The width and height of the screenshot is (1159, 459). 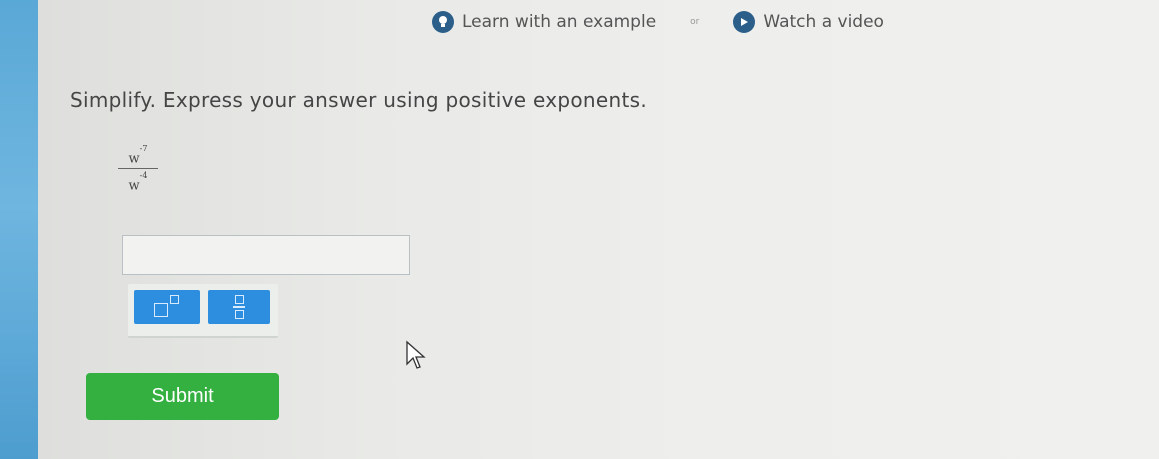 I want to click on expression-fraction: w-7 w-4, so click(x=138, y=169).